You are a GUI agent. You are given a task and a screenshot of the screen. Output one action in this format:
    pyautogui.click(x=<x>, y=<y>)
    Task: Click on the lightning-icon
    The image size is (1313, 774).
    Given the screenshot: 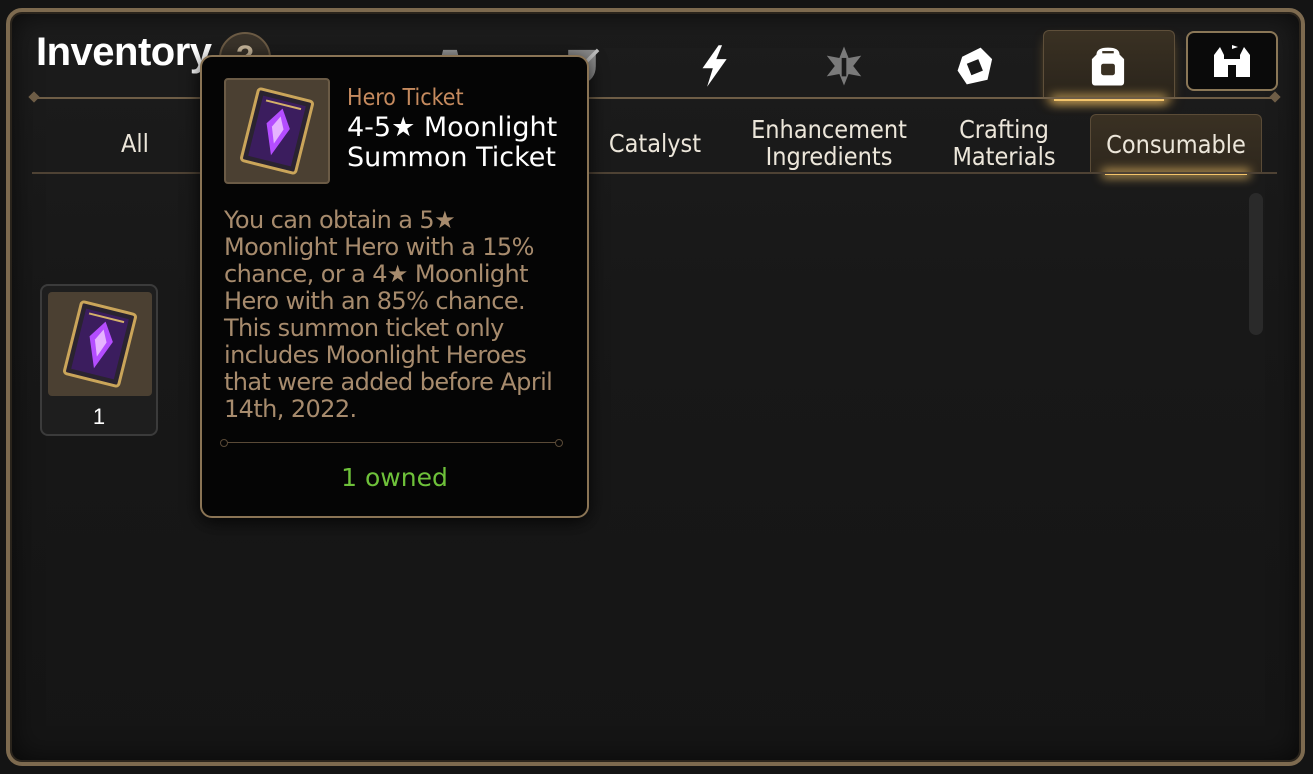 What is the action you would take?
    pyautogui.click(x=714, y=66)
    